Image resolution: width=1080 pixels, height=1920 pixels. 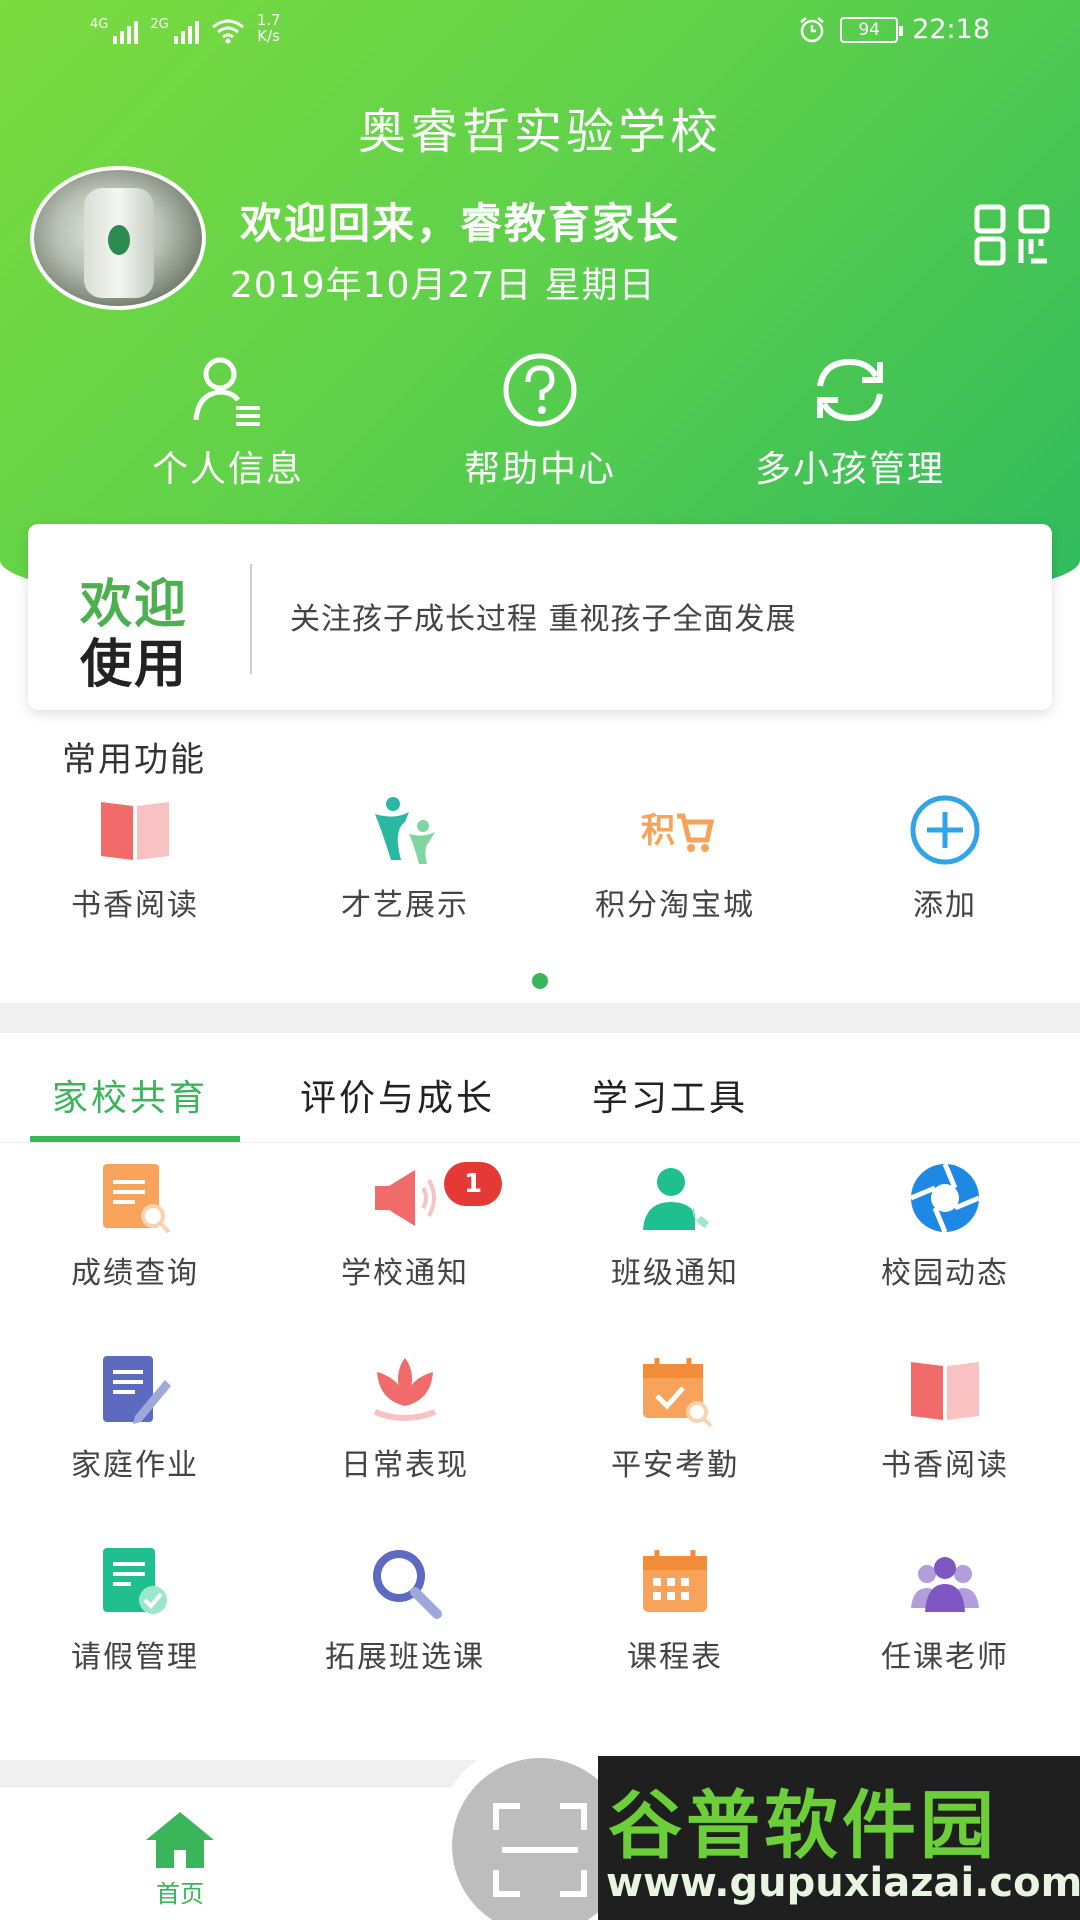 What do you see at coordinates (945, 830) in the screenshot?
I see `add-circle-icon` at bounding box center [945, 830].